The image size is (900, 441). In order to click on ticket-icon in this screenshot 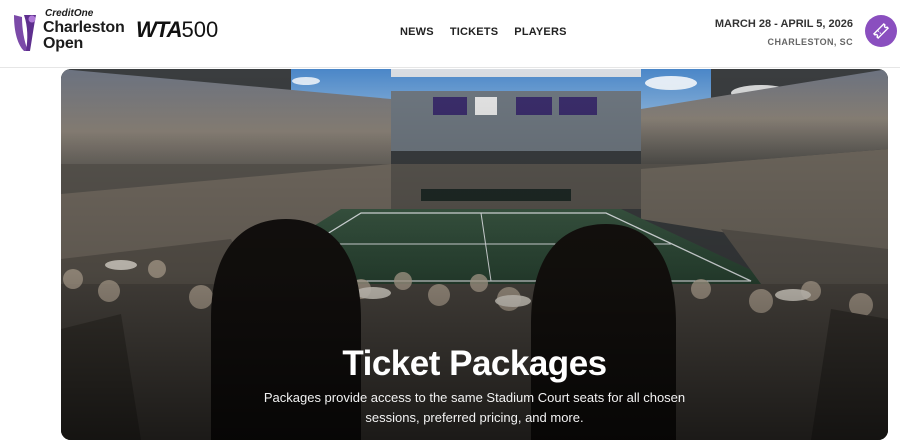, I will do `click(881, 31)`.